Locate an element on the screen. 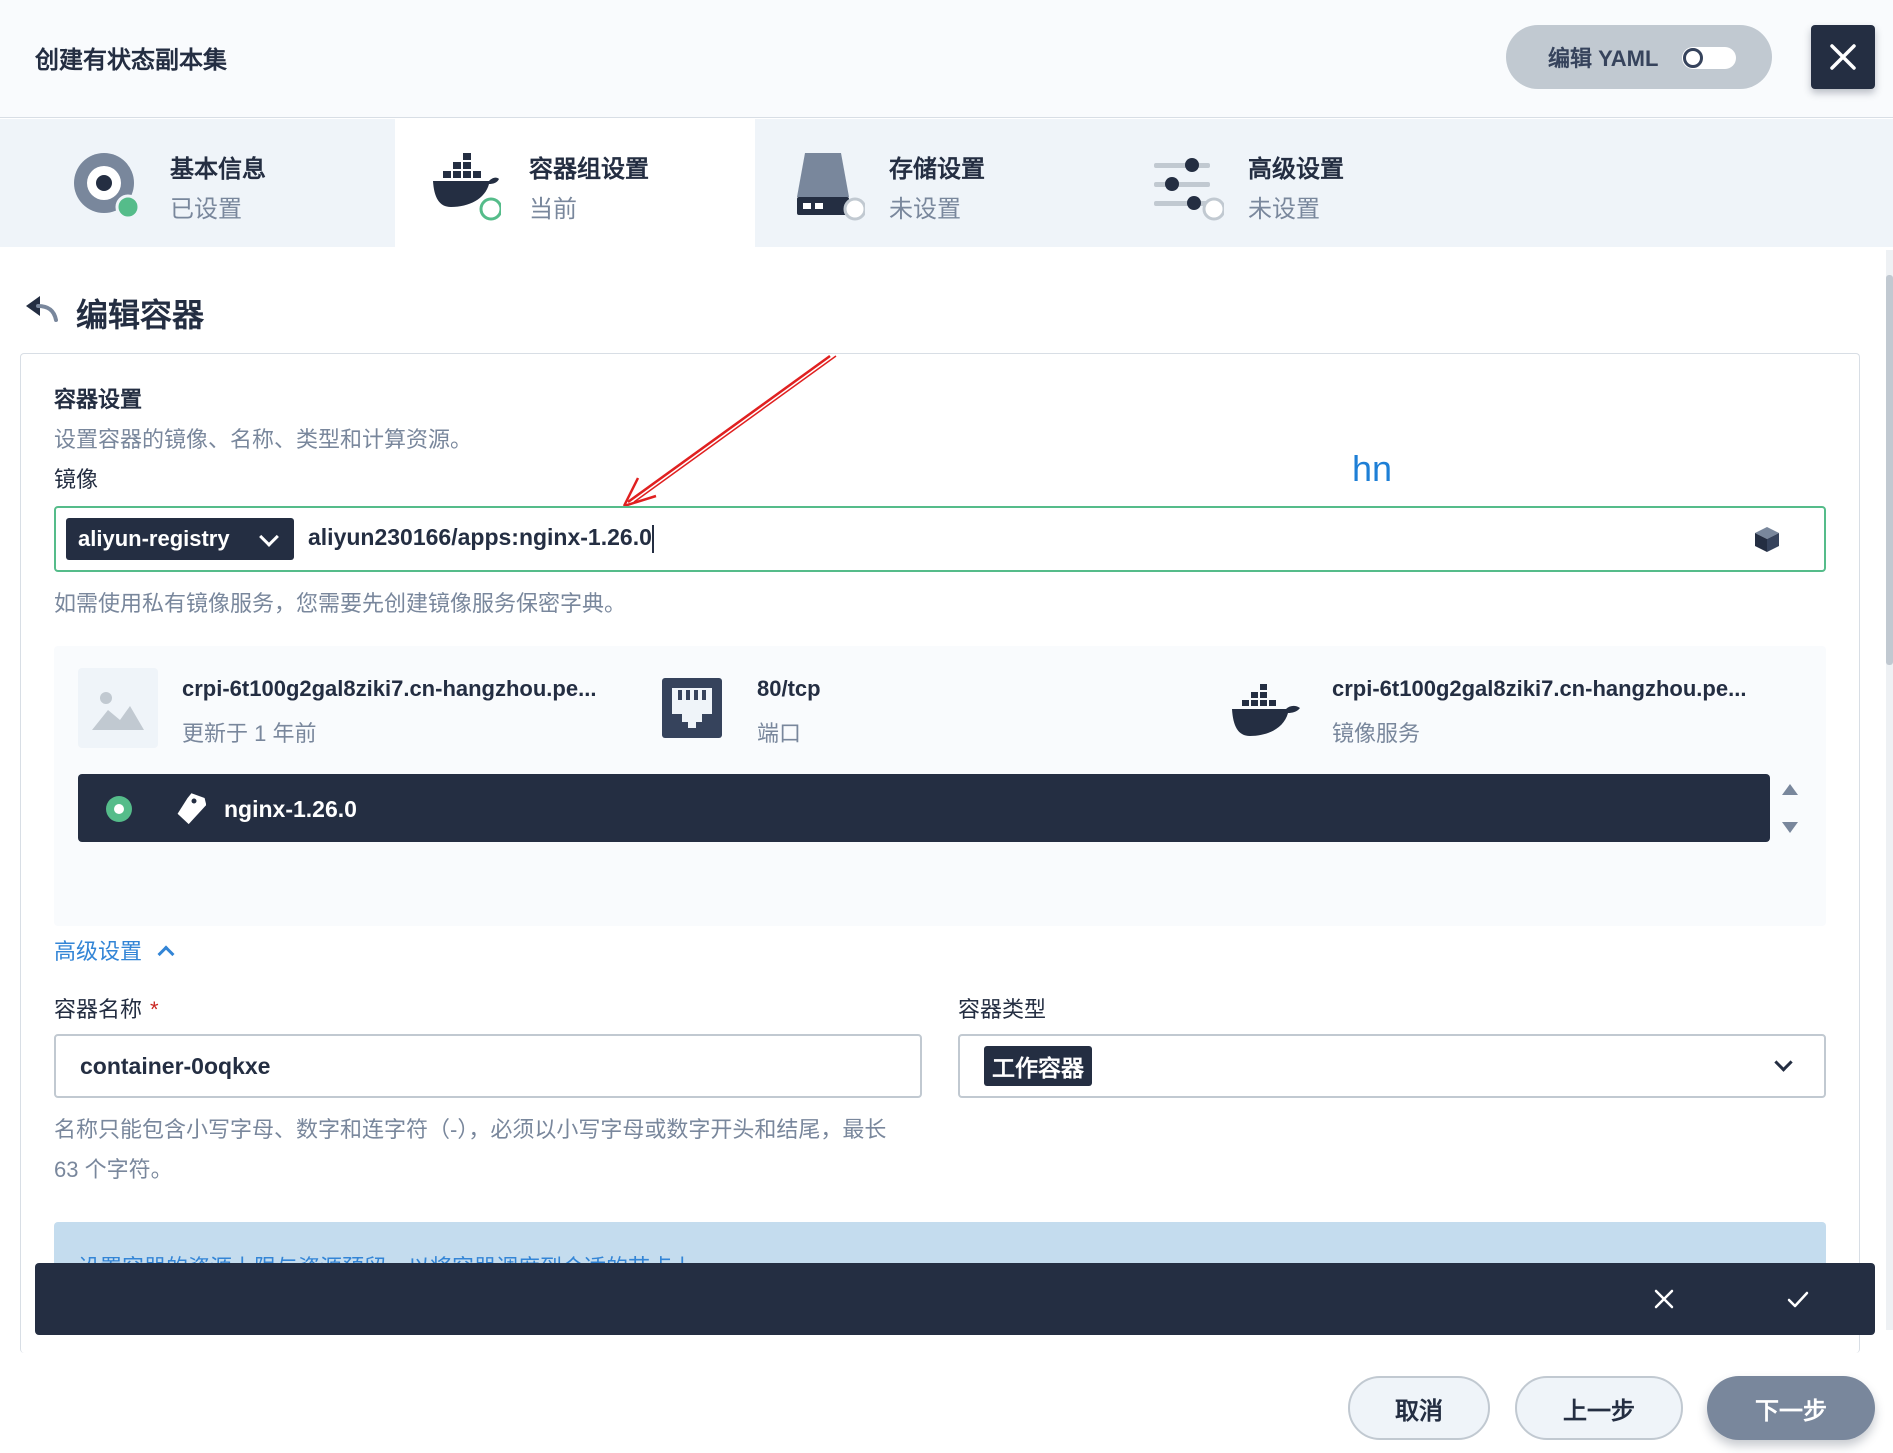  step-title: 存储设置 is located at coordinates (937, 169).